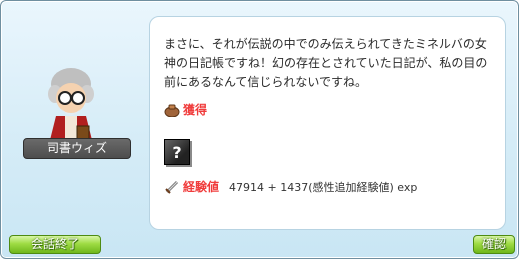 The width and height of the screenshot is (519, 259). I want to click on npc-name-tag: 司書ウィズ, so click(77, 148).